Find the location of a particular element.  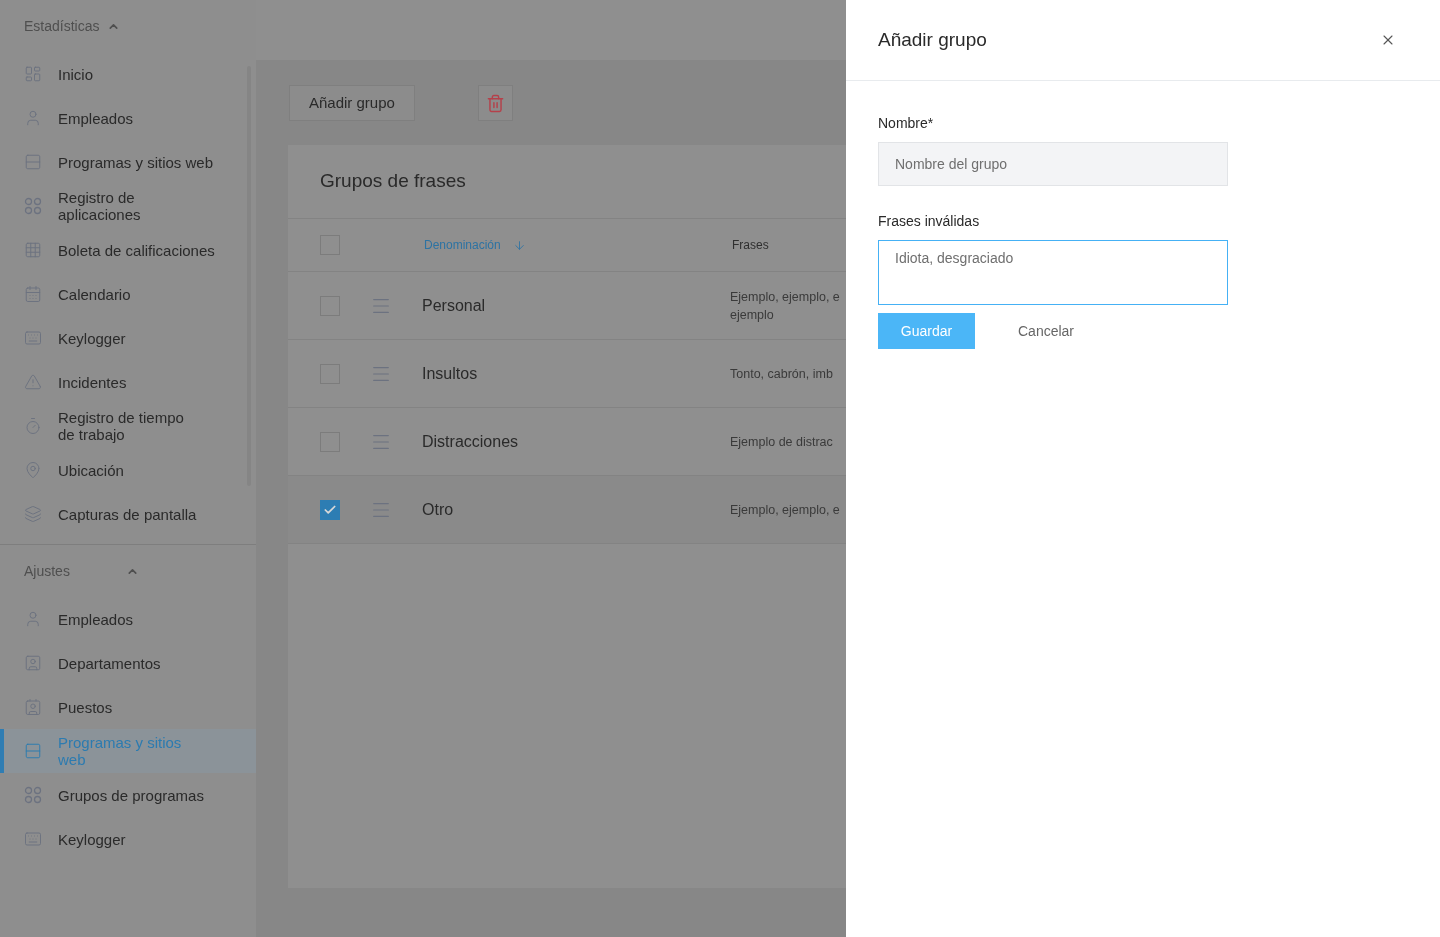

sort-arrow-icon is located at coordinates (519, 245).